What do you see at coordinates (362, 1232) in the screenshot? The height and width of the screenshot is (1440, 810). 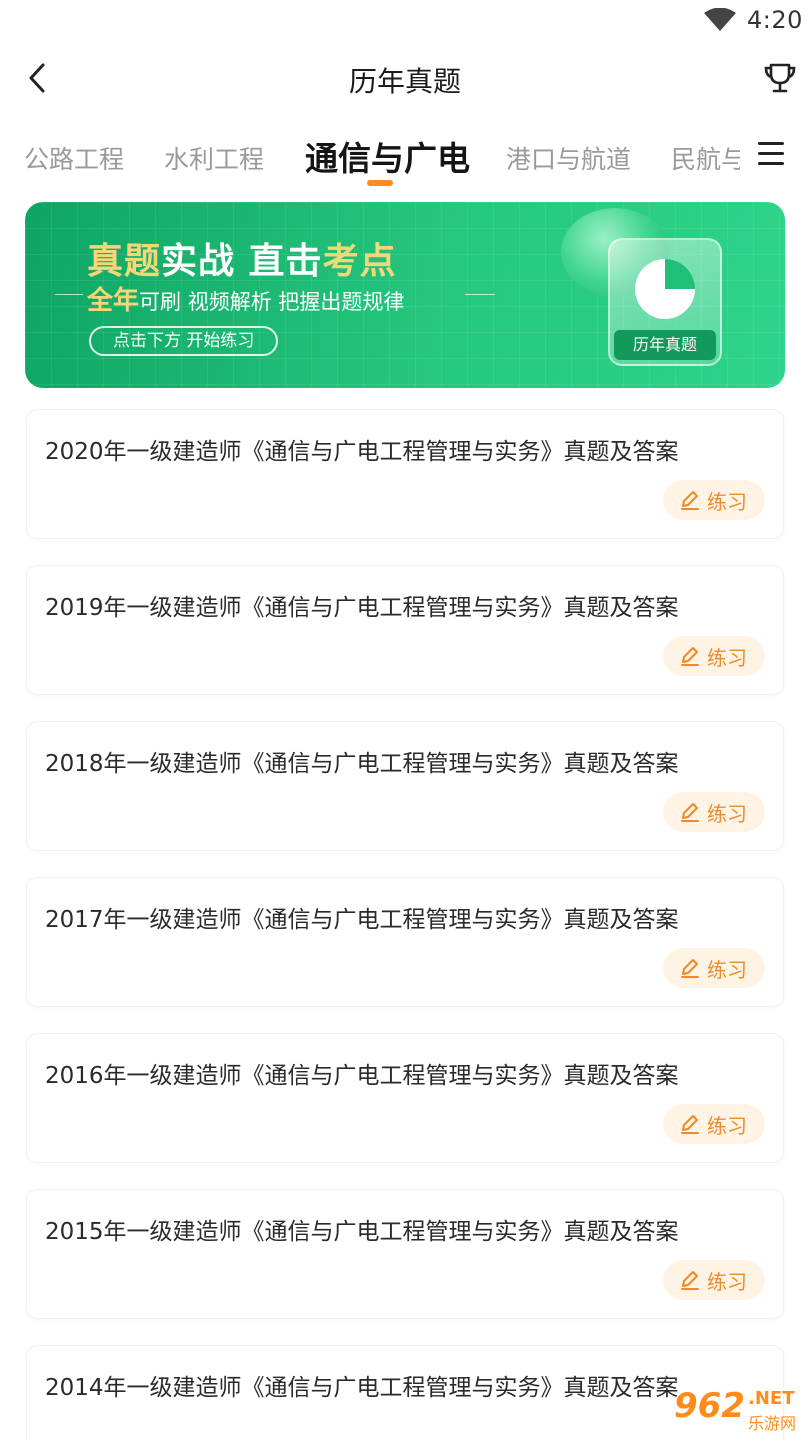 I see `list-item-title: 2015年一级建造师《通信与广电工程管理与实务》真题及答案` at bounding box center [362, 1232].